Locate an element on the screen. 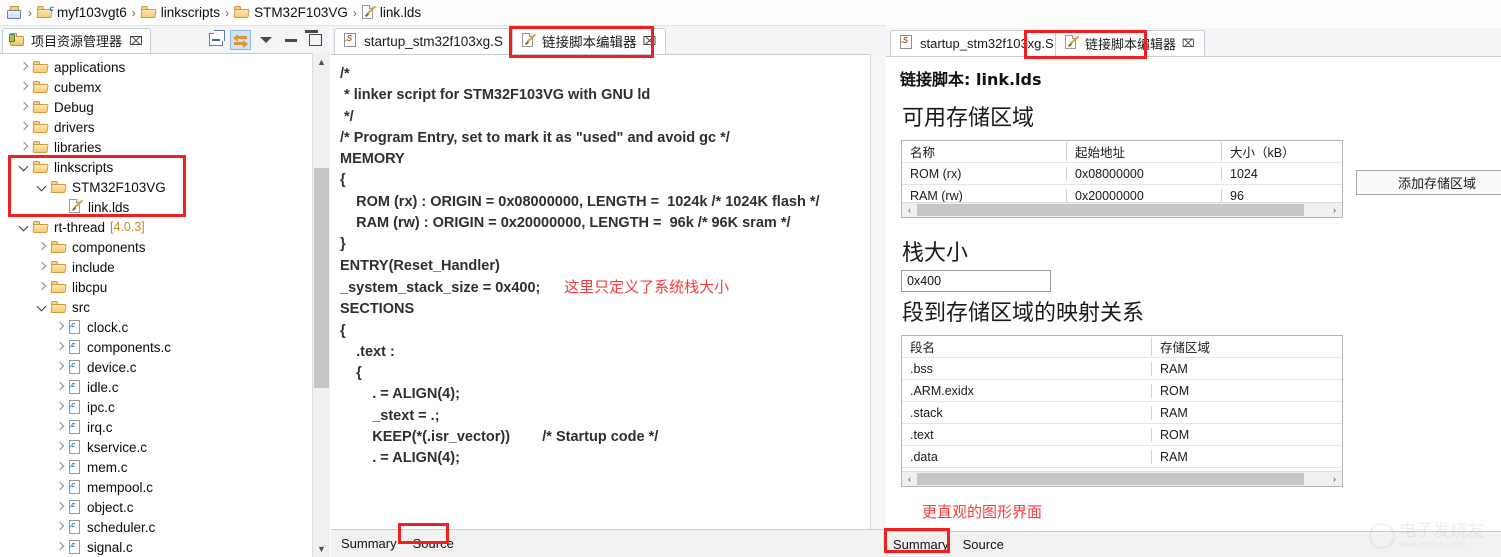 The image size is (1501, 557). tree-item-device-c: .c device.c is located at coordinates (156, 367).